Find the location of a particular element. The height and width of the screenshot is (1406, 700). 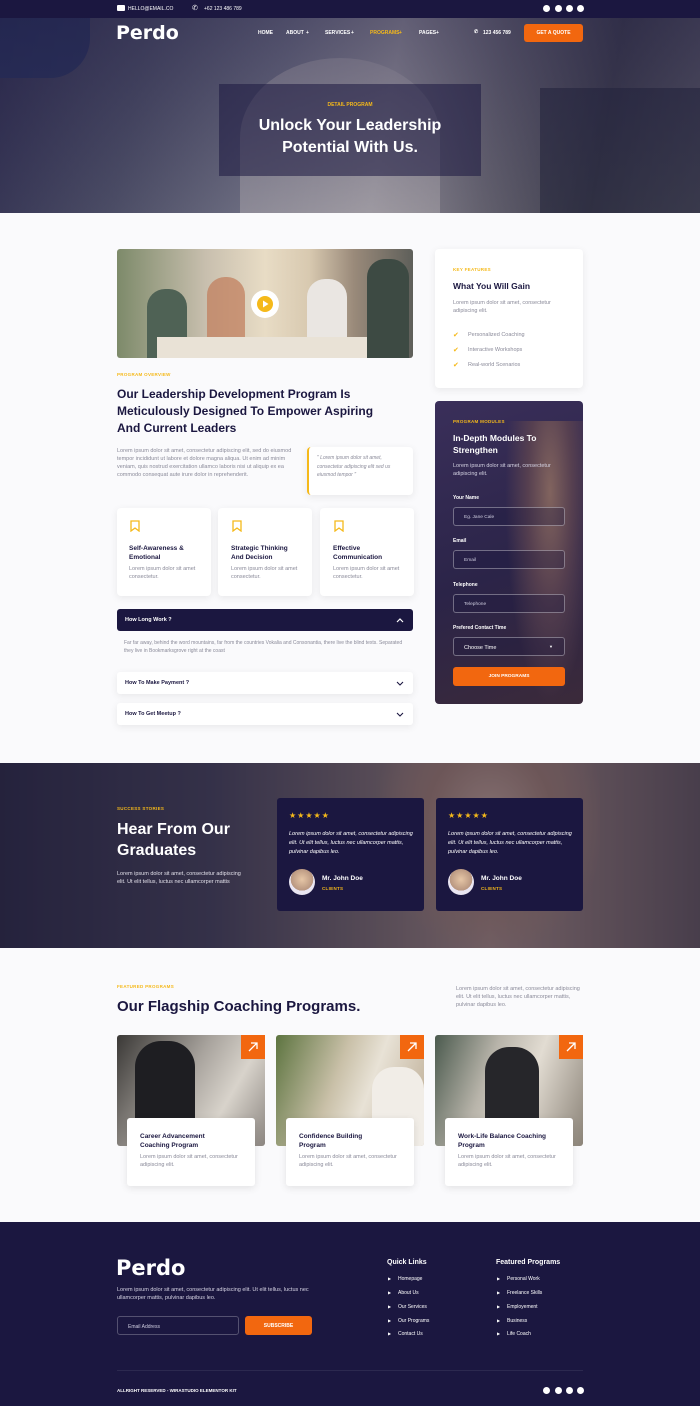

footer-link: Employement is located at coordinates (522, 1307).